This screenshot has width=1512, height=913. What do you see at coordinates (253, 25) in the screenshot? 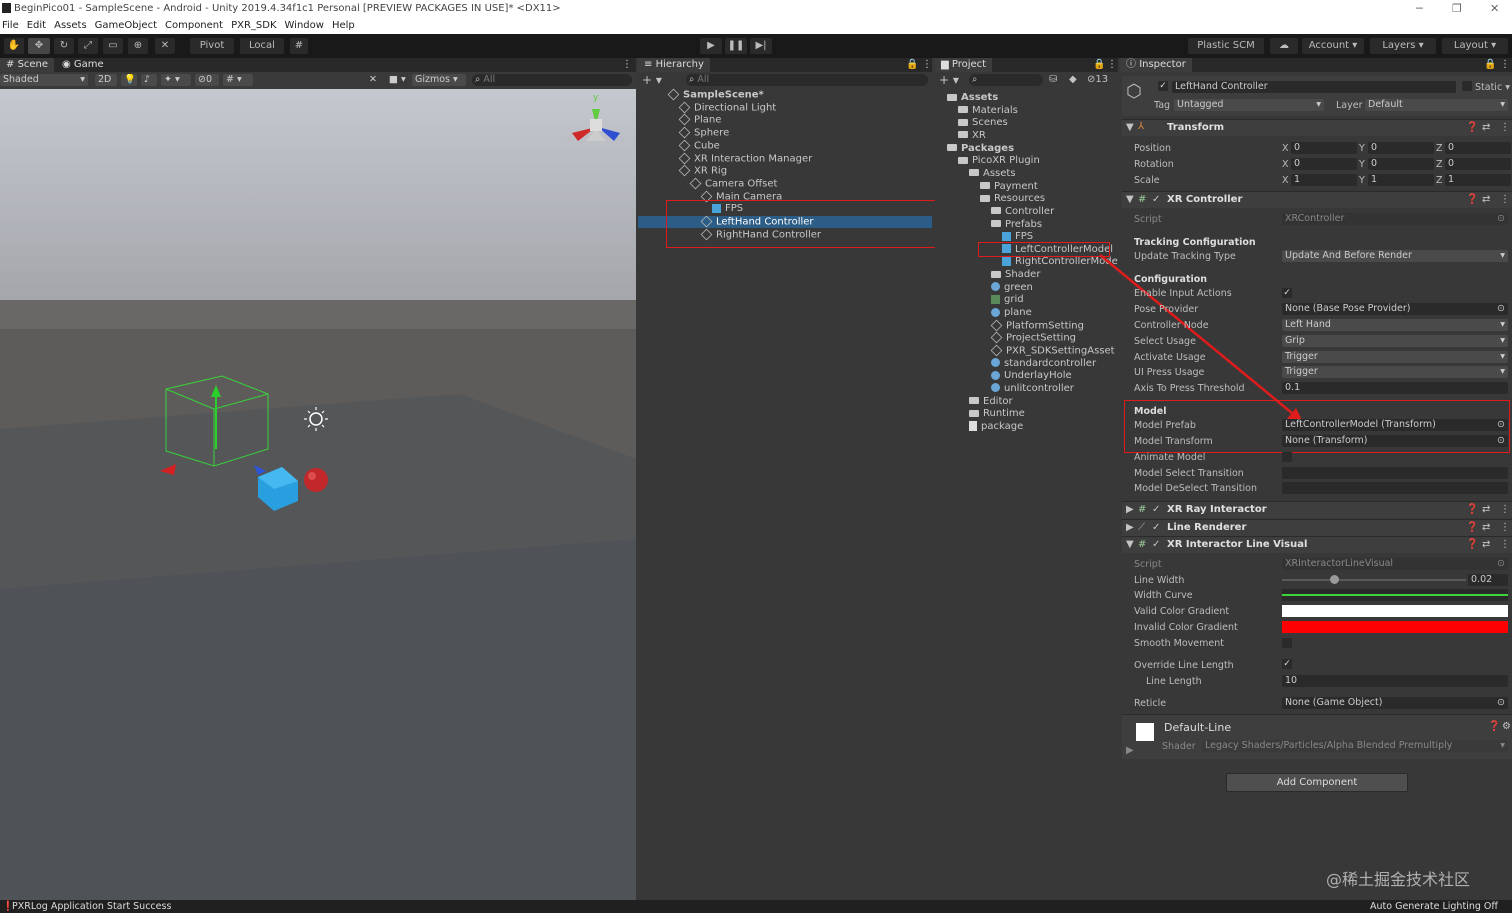
I see `menu-pxr-sdk: PXR_SDK` at bounding box center [253, 25].